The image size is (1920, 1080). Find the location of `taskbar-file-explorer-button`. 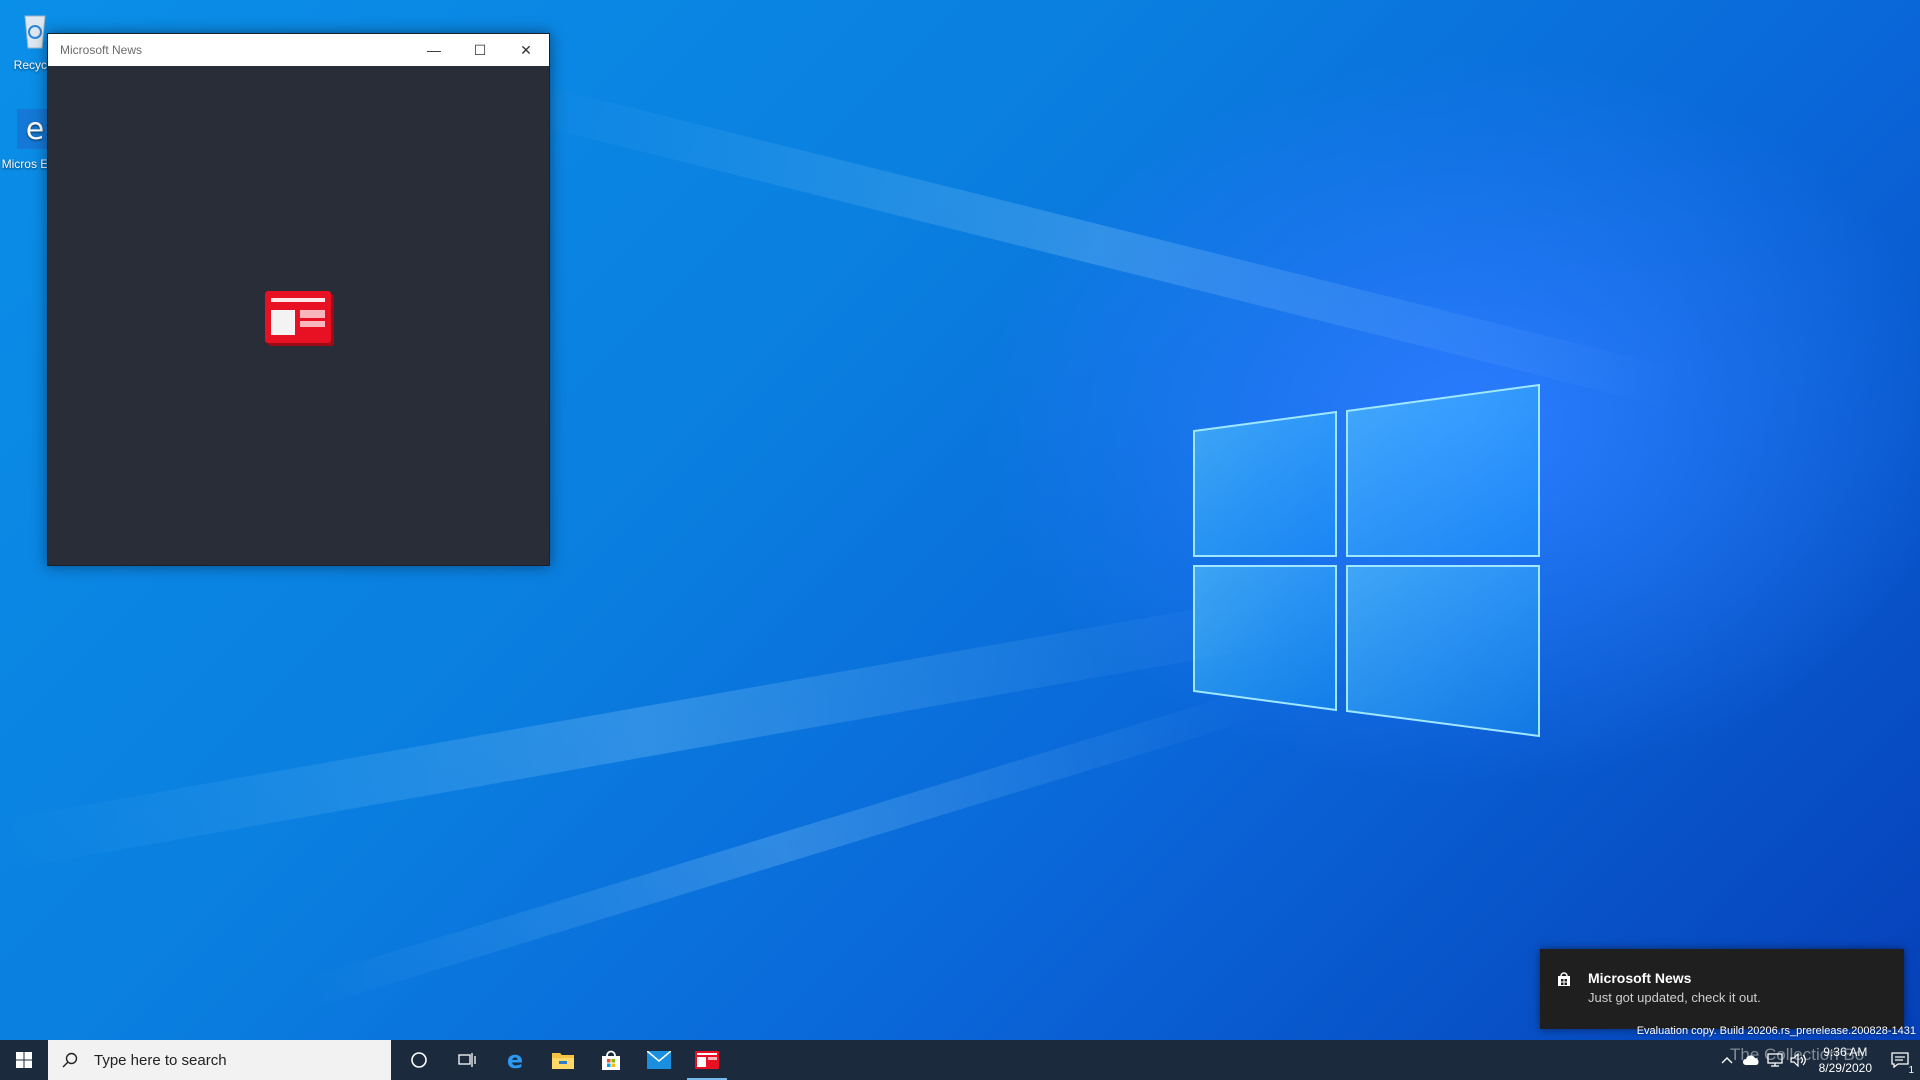

taskbar-file-explorer-button is located at coordinates (563, 1060).